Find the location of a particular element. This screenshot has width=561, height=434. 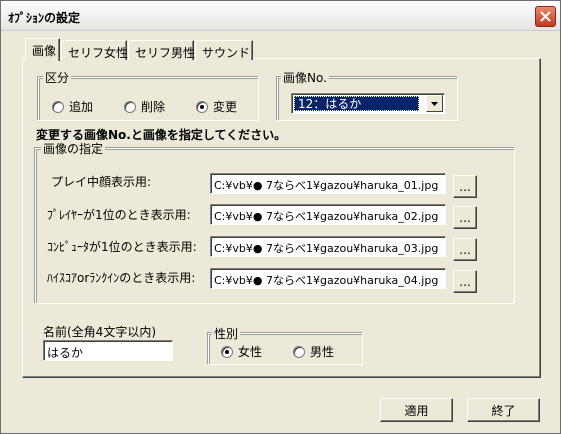

apply-button: 適用 is located at coordinates (416, 410).